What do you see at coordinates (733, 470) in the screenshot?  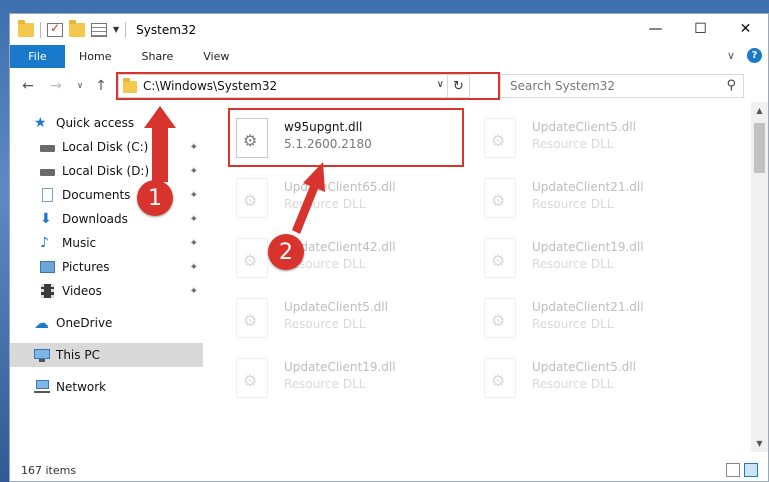 I see `details-view-icon` at bounding box center [733, 470].